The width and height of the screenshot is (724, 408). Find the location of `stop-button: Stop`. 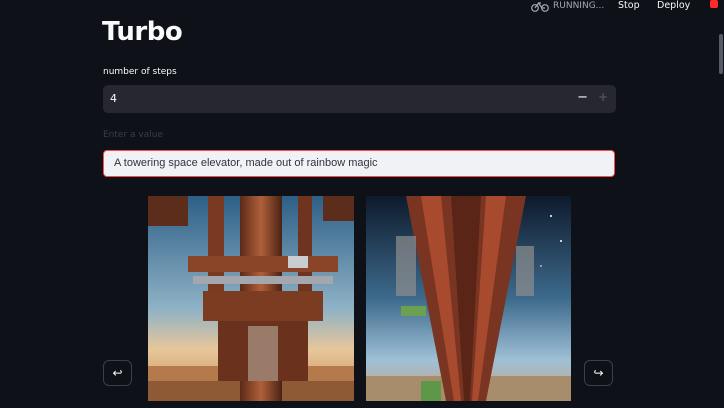

stop-button: Stop is located at coordinates (629, 5).